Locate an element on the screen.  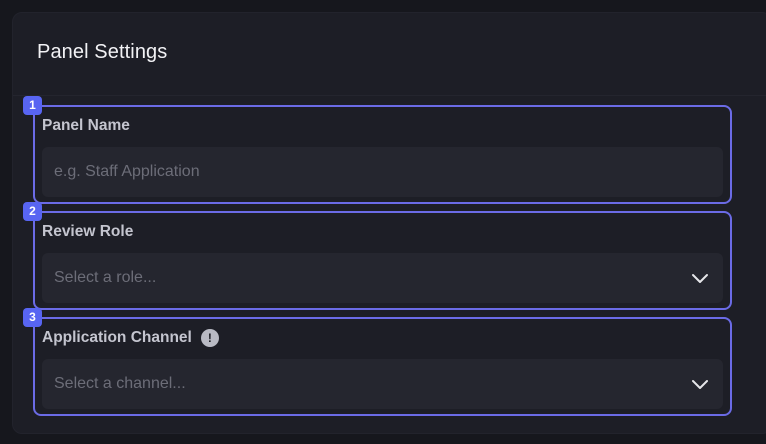
step-badge-1: 1 is located at coordinates (32, 105).